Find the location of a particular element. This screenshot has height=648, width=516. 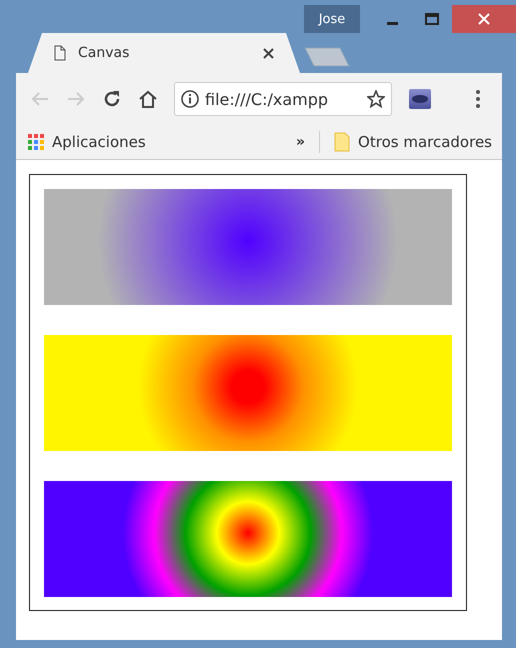

minimize-icon is located at coordinates (392, 23).